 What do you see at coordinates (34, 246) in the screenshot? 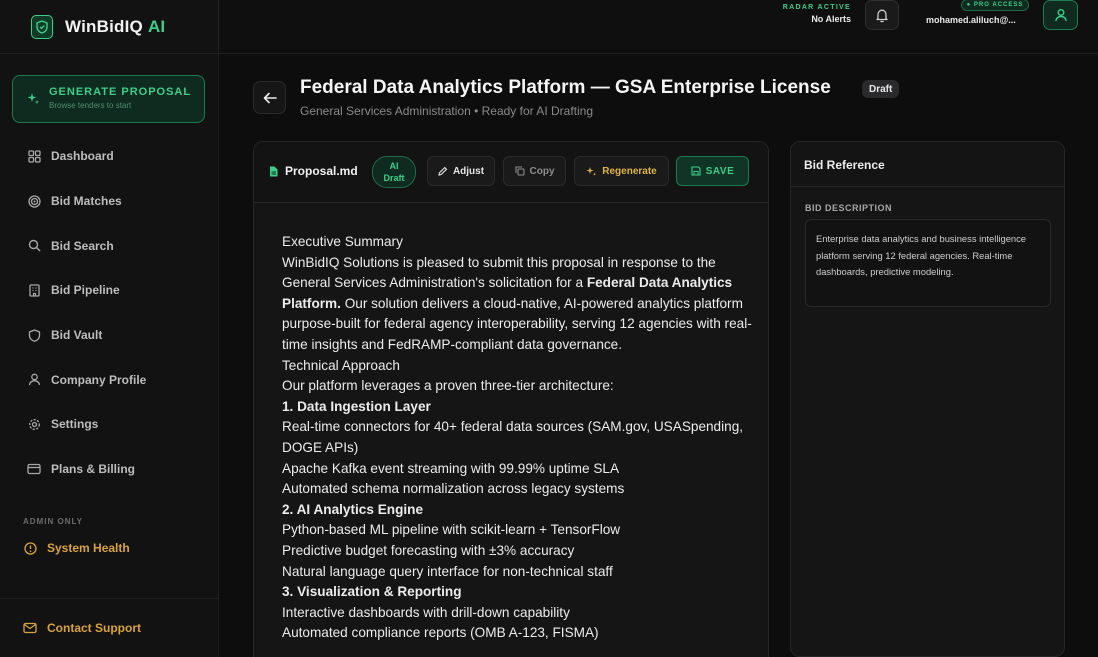
I see `search-icon` at bounding box center [34, 246].